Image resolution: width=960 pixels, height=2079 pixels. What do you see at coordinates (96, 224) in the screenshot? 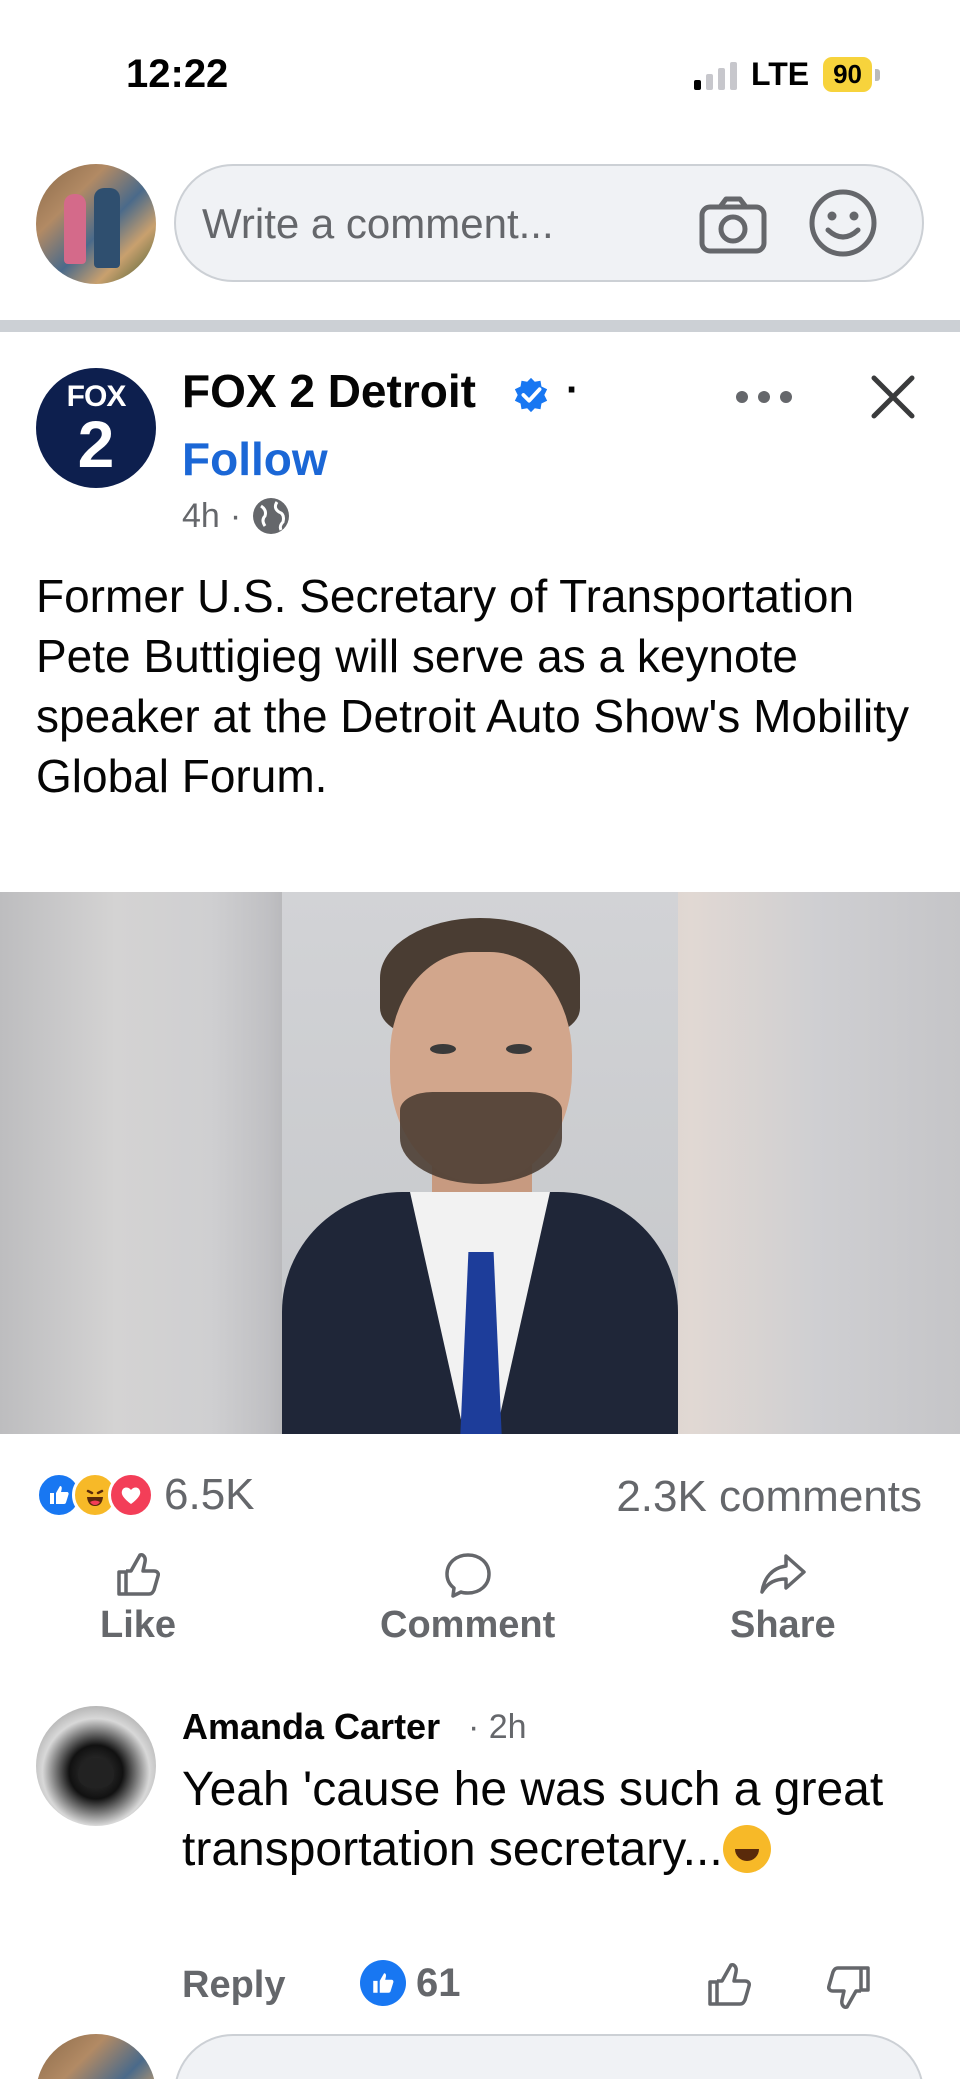
I see `my-avatar` at bounding box center [96, 224].